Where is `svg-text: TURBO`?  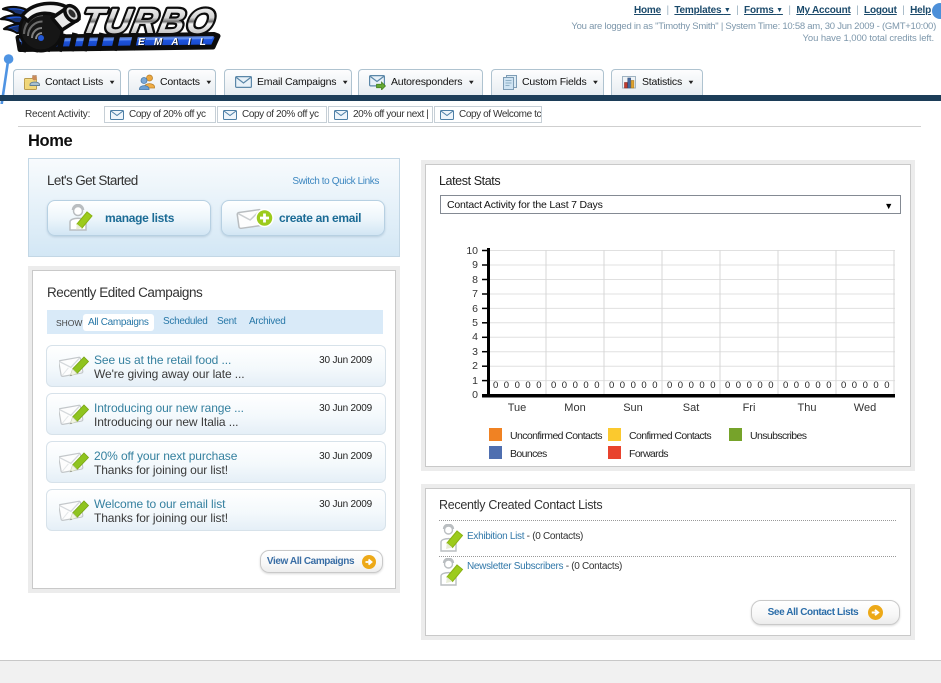
svg-text: TURBO is located at coordinates (149, 21).